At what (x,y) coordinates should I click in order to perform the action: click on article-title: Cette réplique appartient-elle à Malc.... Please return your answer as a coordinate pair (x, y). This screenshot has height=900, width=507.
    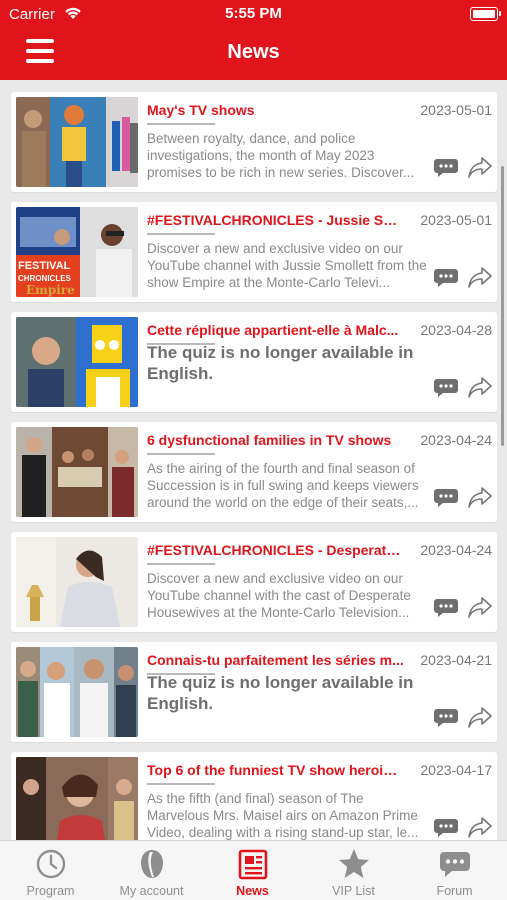
    Looking at the image, I should click on (276, 330).